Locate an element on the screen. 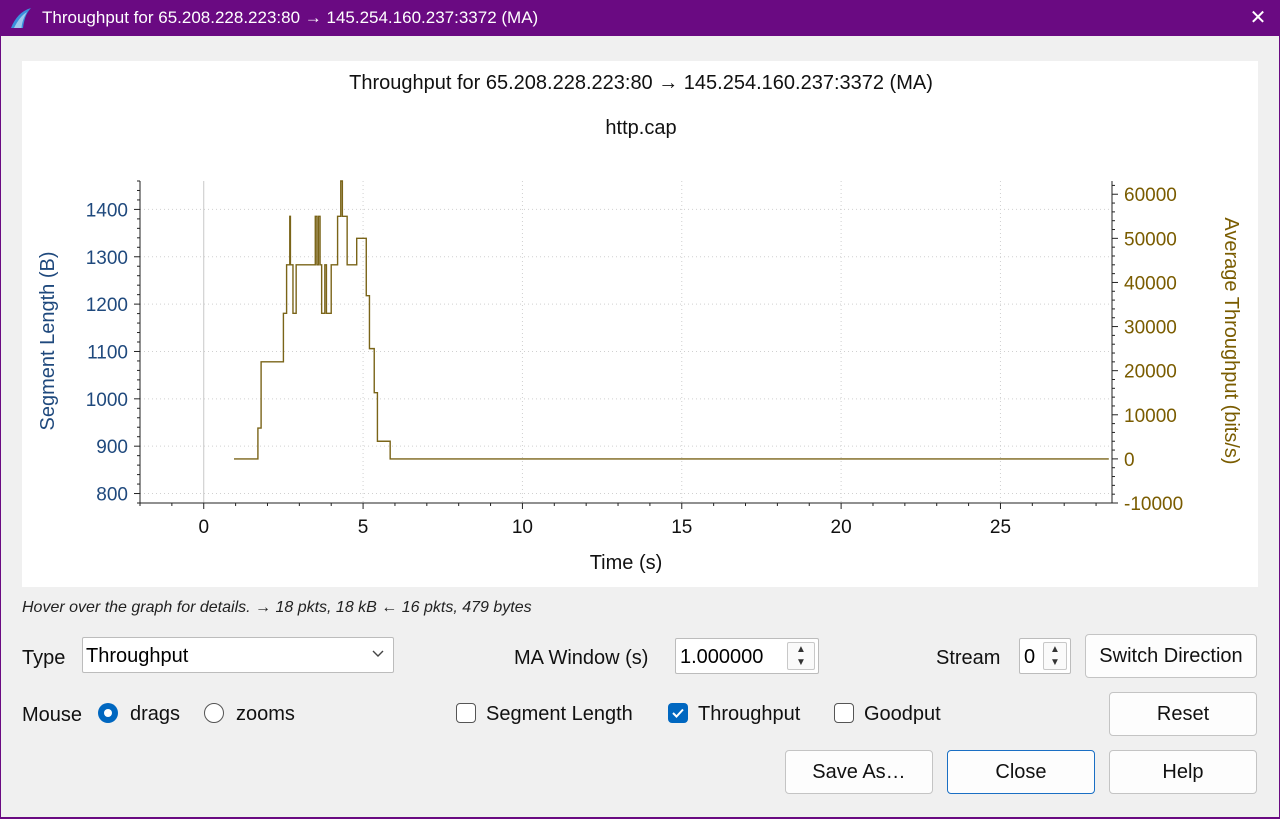 The image size is (1280, 819). left-y-tick-label: 900 is located at coordinates (112, 447).